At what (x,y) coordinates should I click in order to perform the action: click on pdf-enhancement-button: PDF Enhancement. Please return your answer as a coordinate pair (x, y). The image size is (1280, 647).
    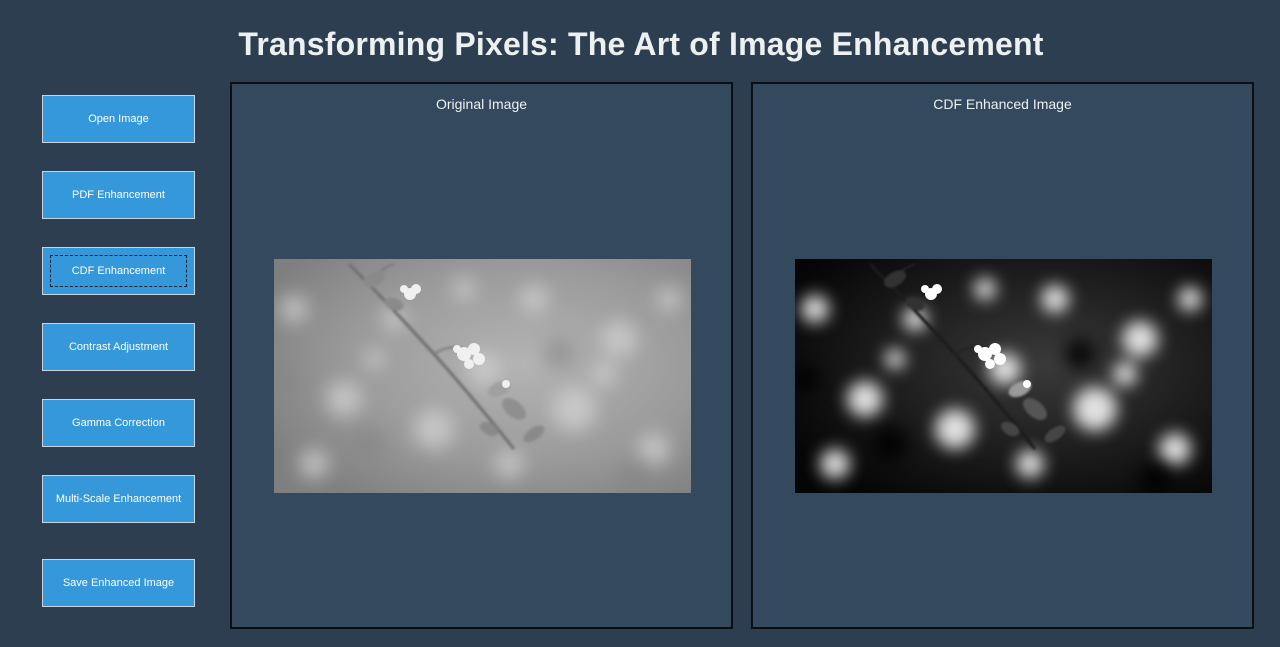
    Looking at the image, I should click on (118, 195).